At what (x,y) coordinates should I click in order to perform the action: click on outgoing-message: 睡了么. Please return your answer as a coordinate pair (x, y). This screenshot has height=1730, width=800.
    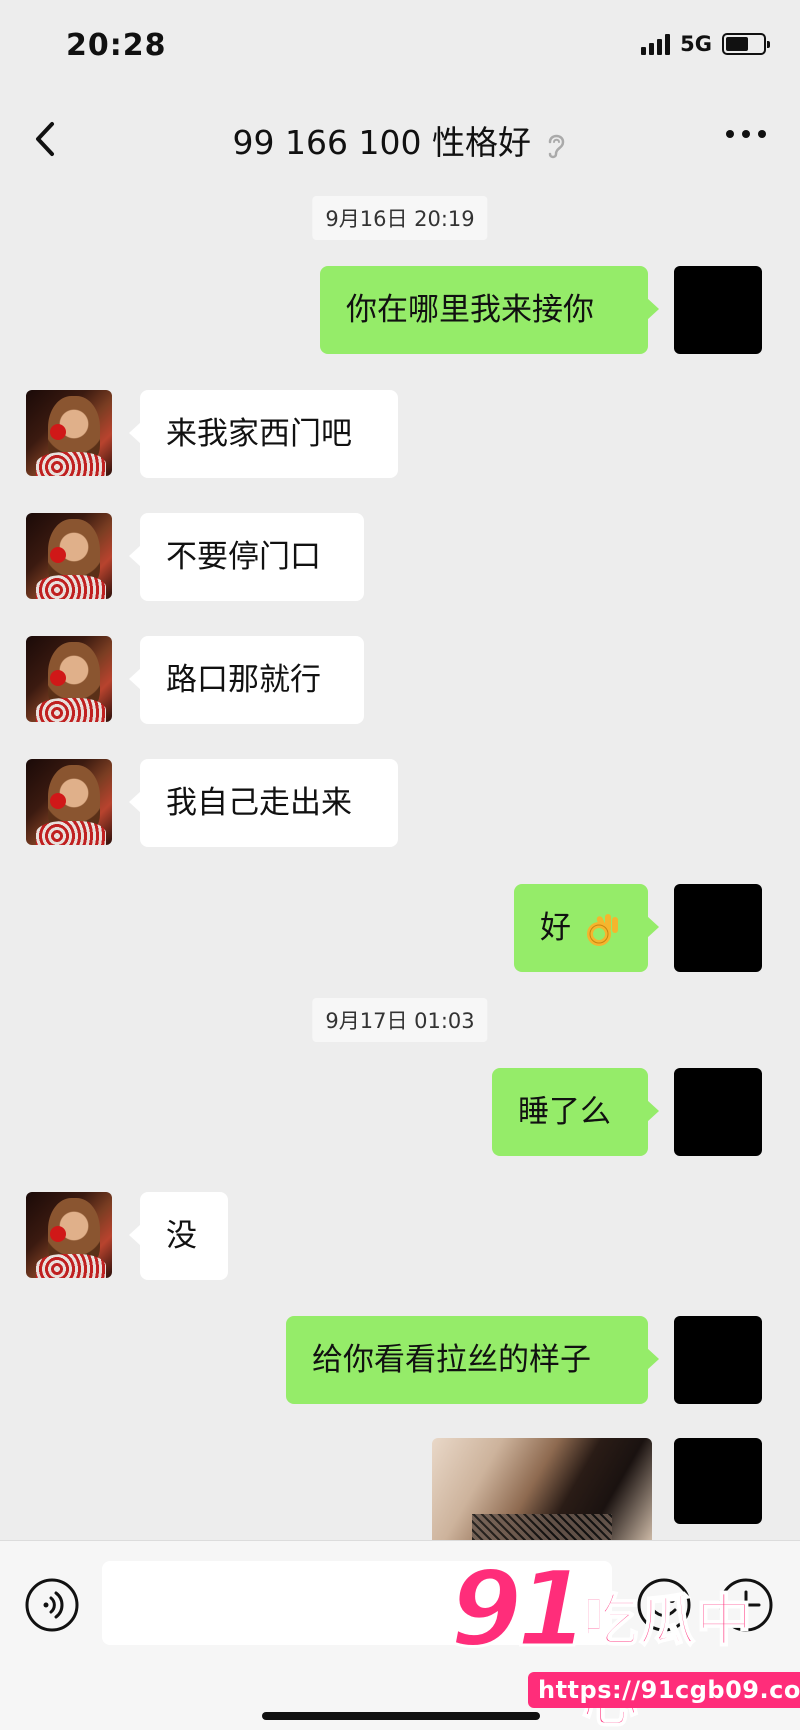
    Looking at the image, I should click on (575, 1112).